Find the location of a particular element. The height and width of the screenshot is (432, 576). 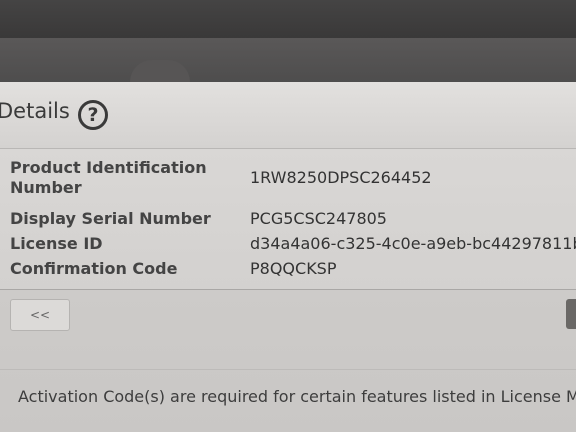

footer-divider is located at coordinates (288, 369).